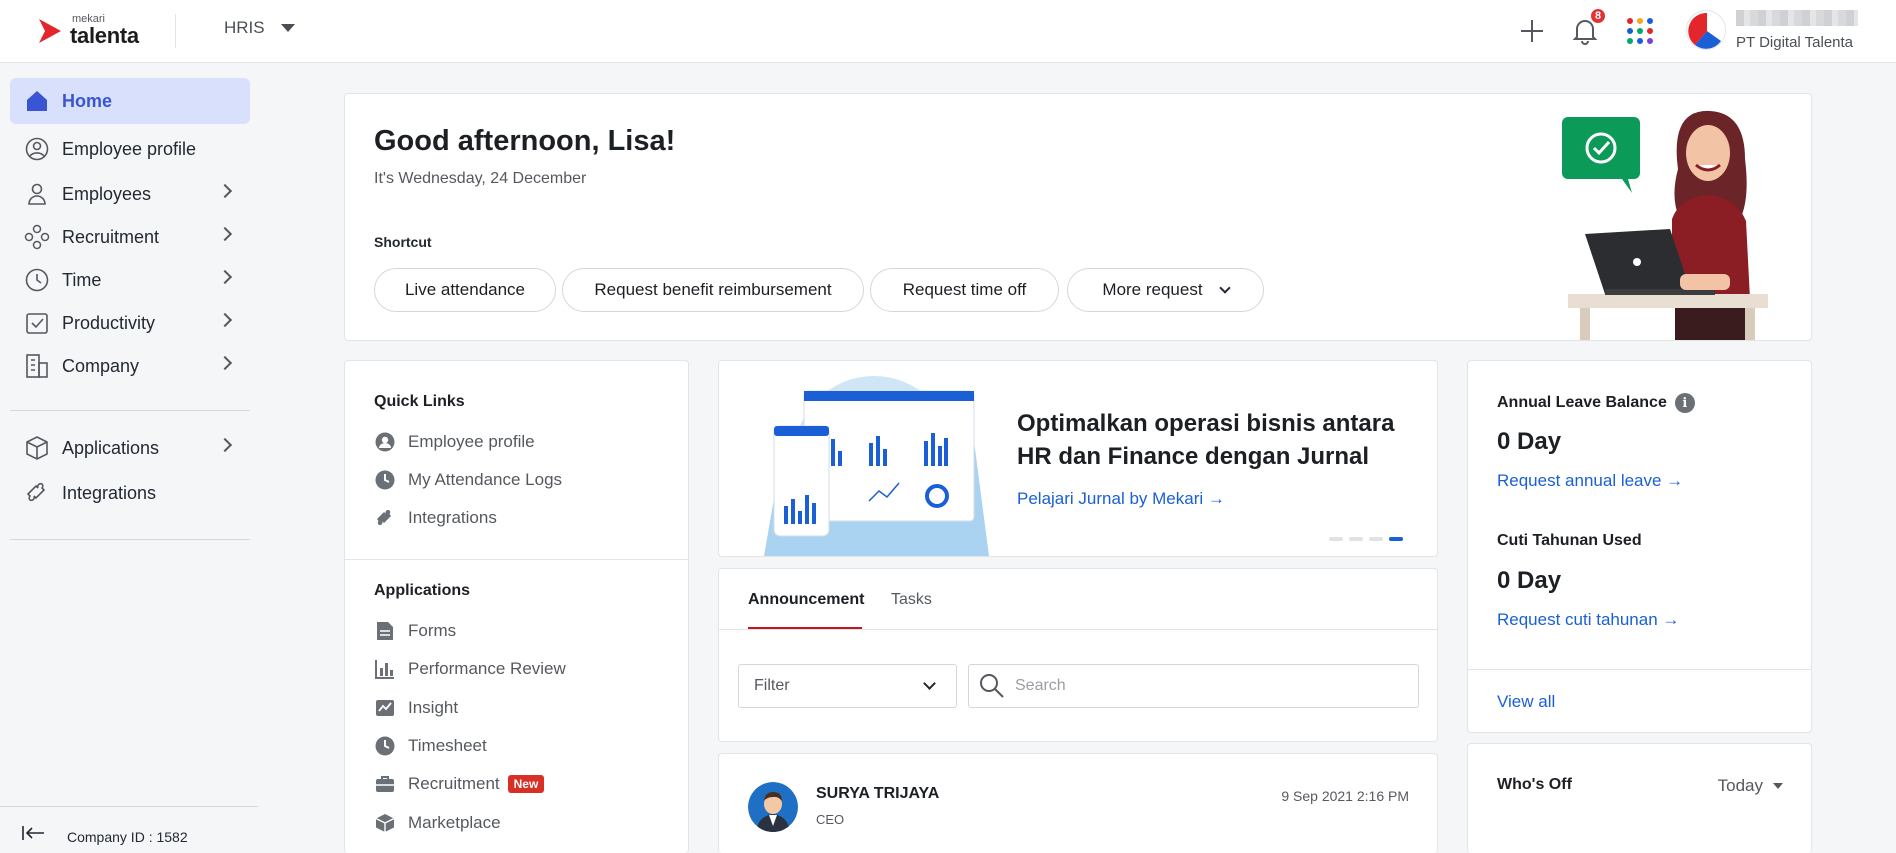  I want to click on announcement-post: SURYA TRIJAYA CEO 9 Sep 2021 2:16 PM, so click(1078, 803).